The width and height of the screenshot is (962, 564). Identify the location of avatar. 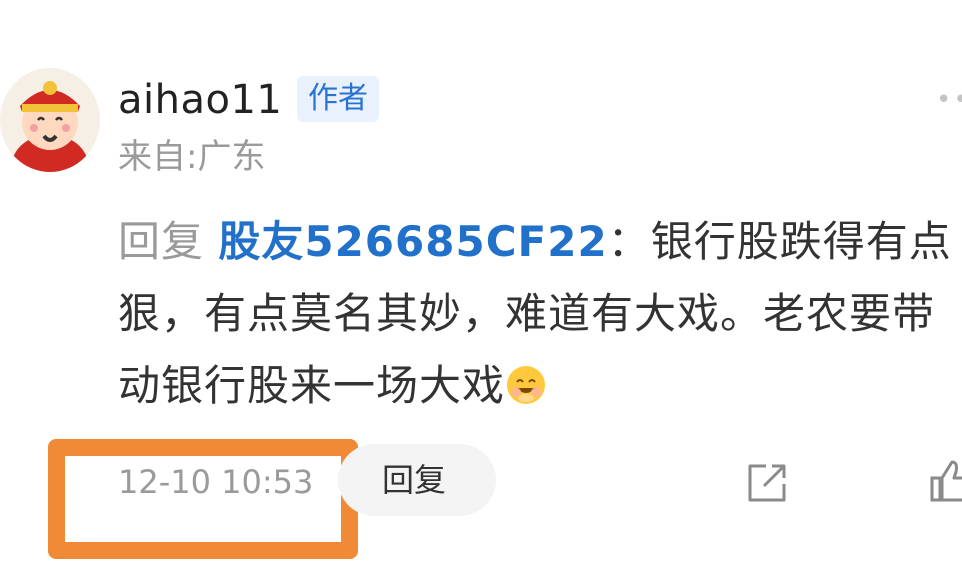
(50, 120).